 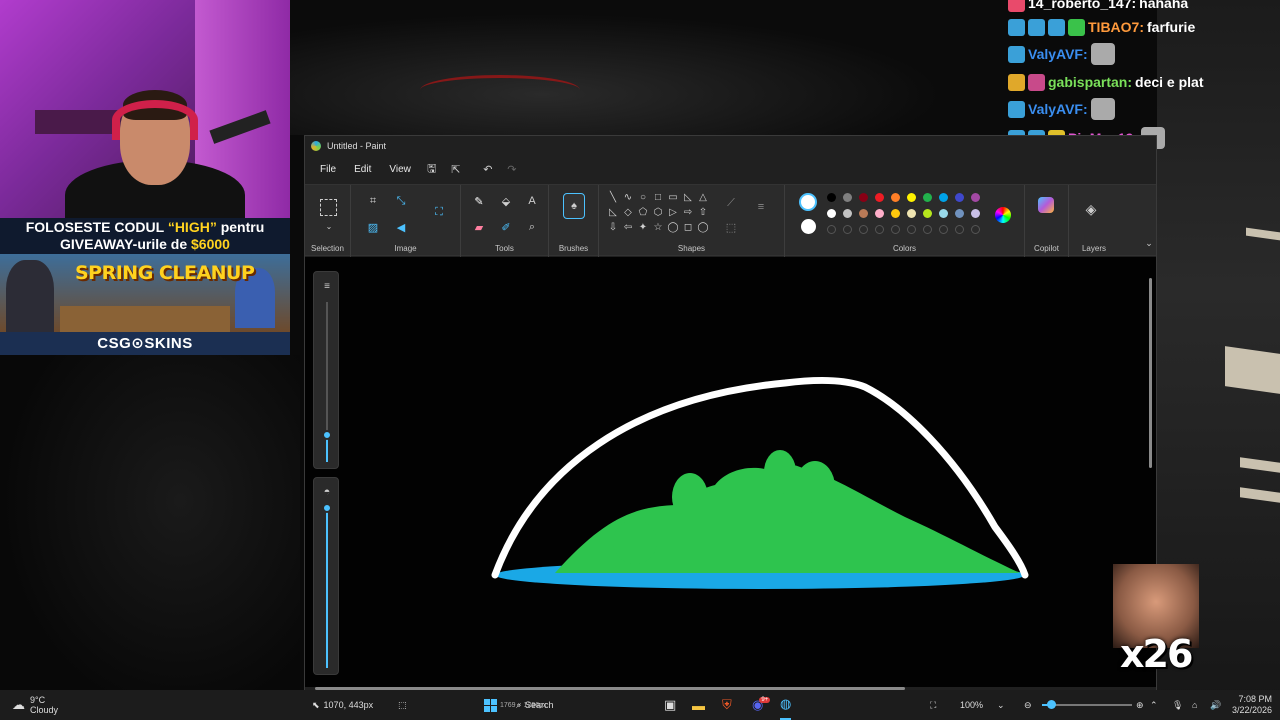 I want to click on shape-icon: ◇, so click(x=628, y=212).